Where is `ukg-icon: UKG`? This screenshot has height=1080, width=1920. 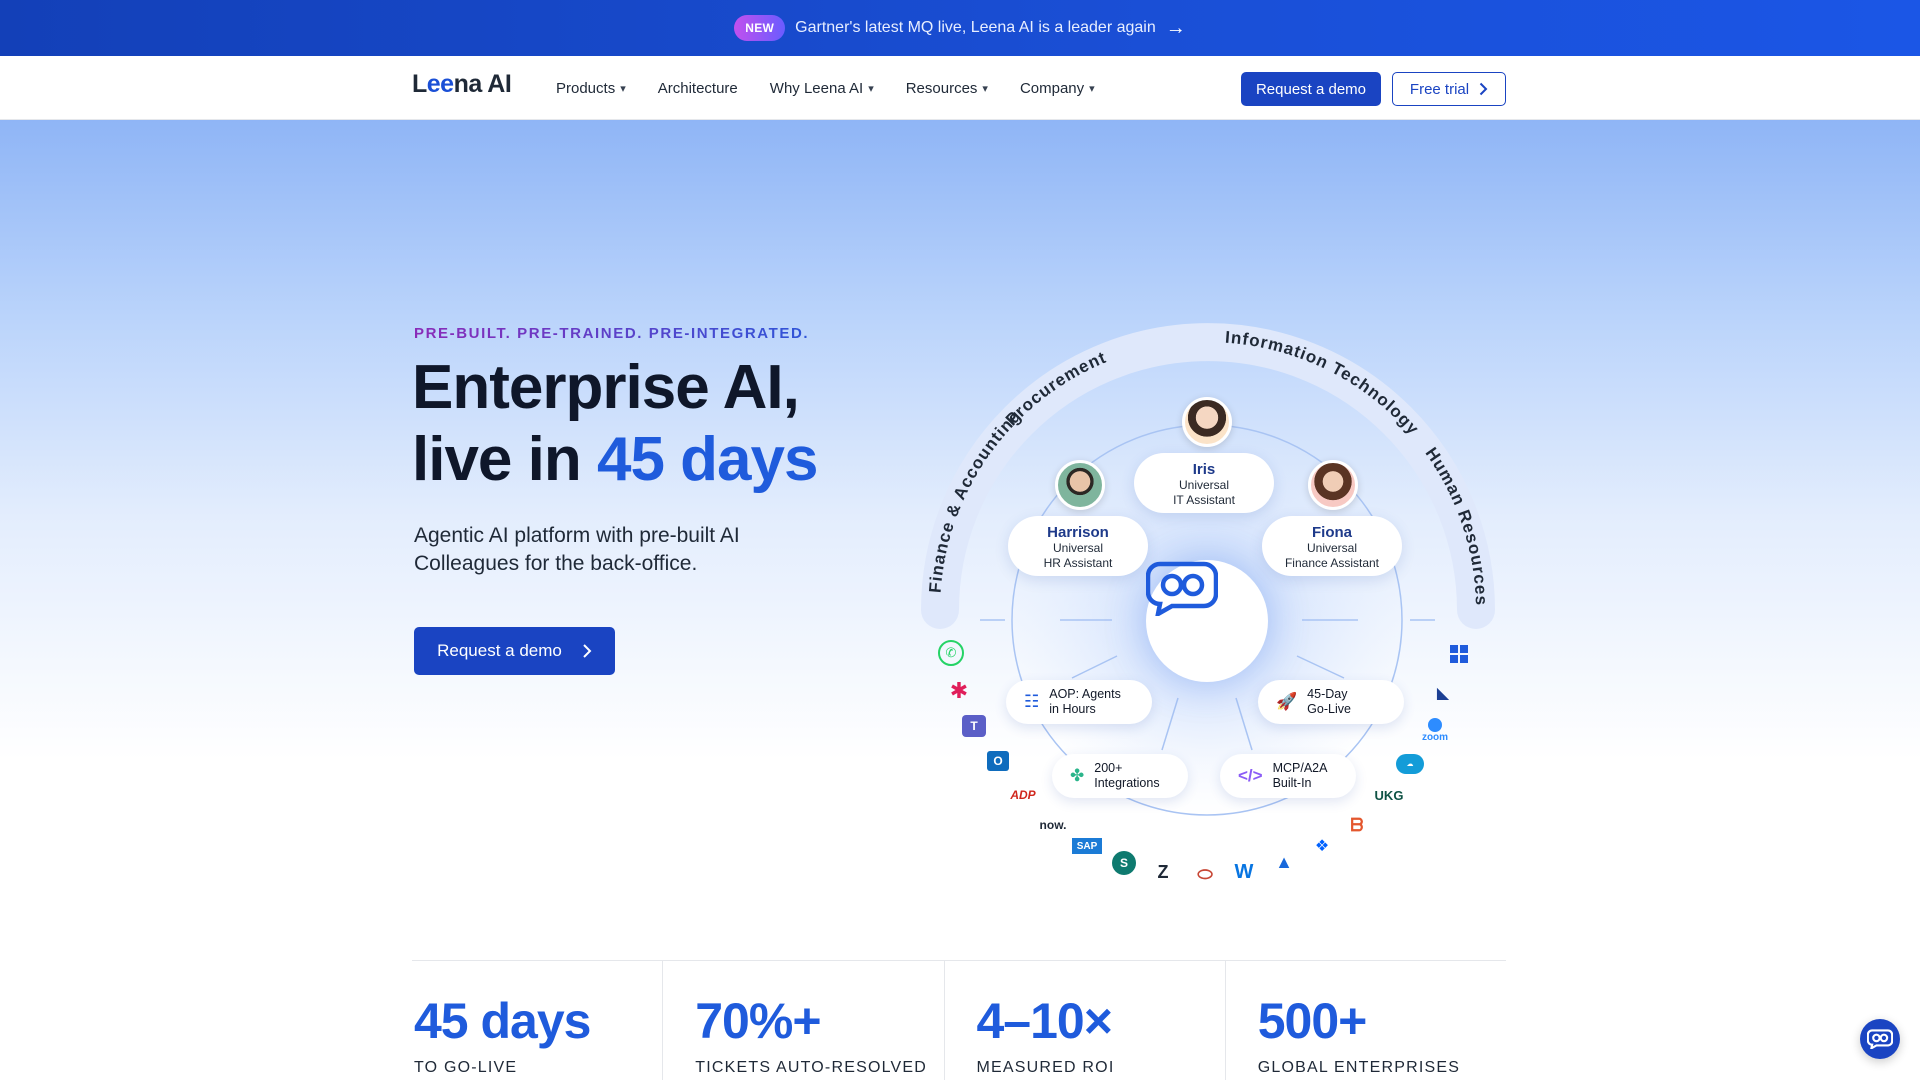
ukg-icon: UKG is located at coordinates (1389, 795).